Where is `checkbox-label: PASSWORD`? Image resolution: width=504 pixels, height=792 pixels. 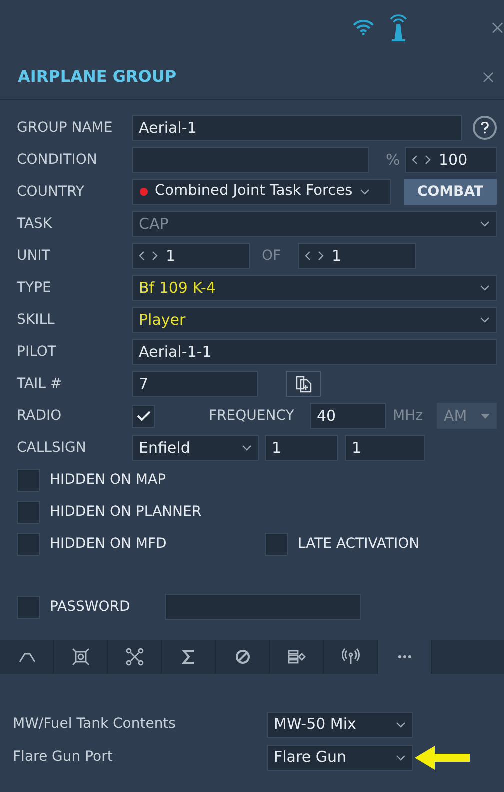 checkbox-label: PASSWORD is located at coordinates (91, 607).